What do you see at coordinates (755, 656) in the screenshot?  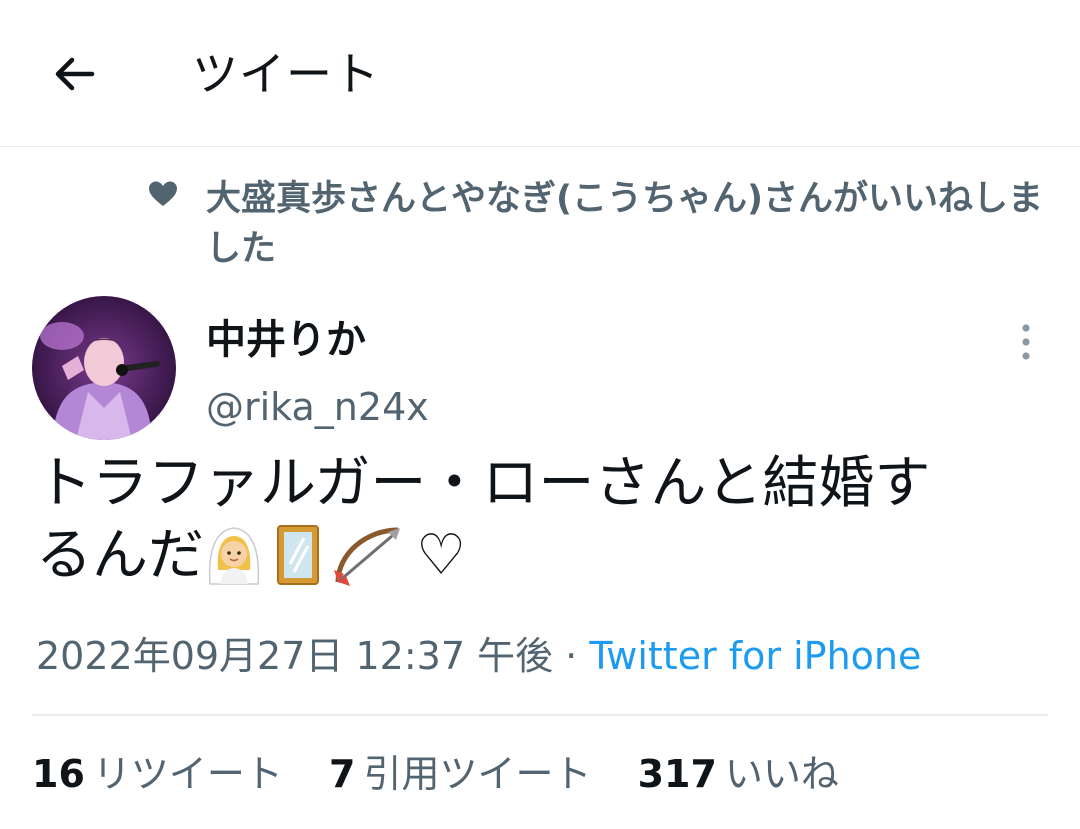 I see `tweet-source-link: Twitter for iPhone` at bounding box center [755, 656].